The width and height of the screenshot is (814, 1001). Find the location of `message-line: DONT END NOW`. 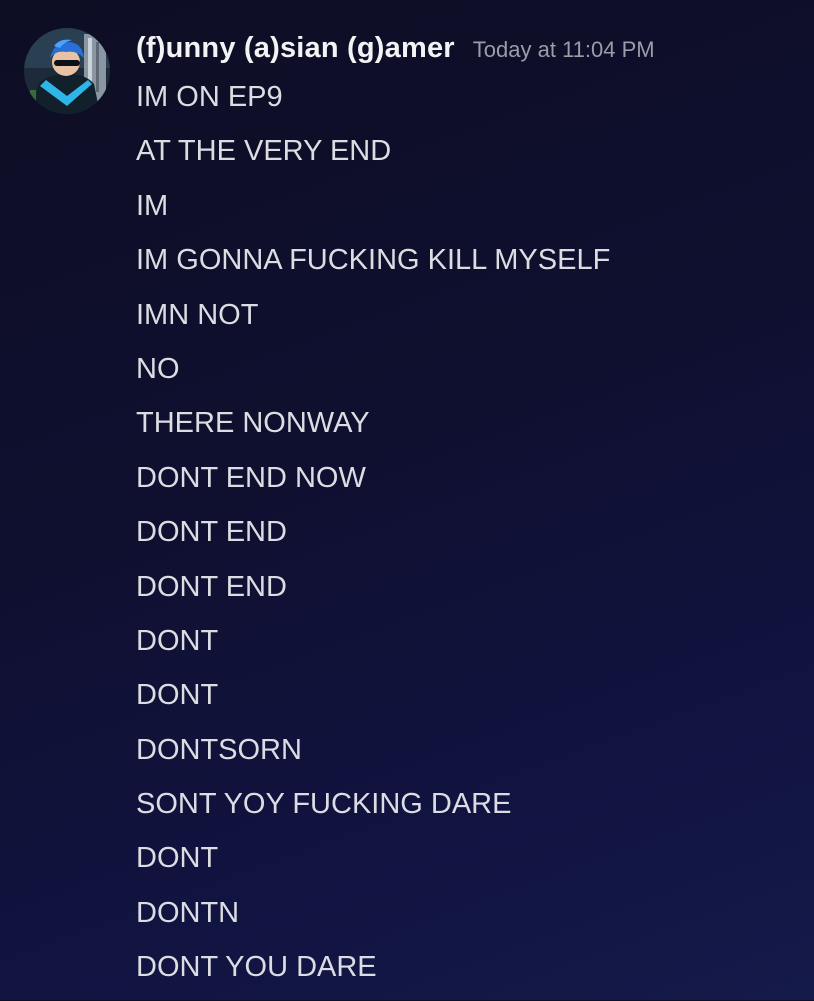

message-line: DONT END NOW is located at coordinates (251, 477).